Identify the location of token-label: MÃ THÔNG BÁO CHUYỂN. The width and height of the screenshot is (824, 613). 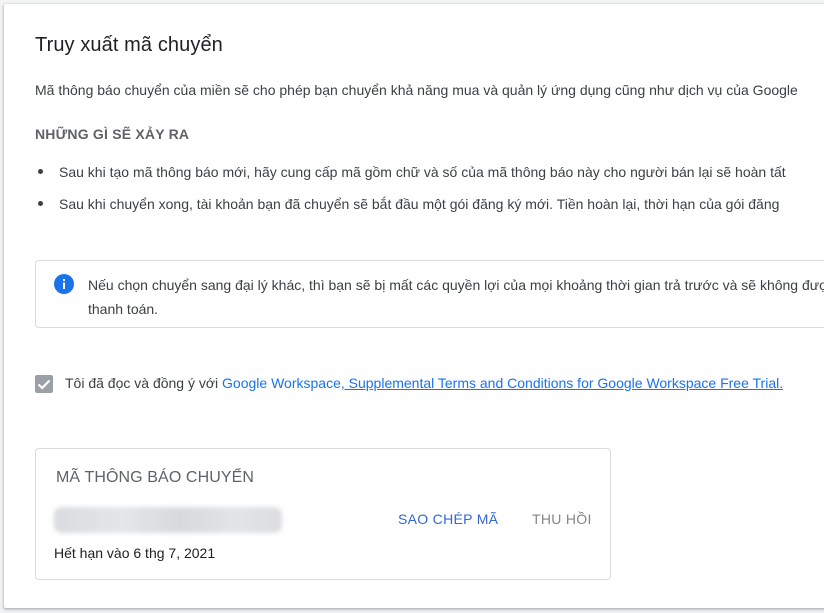
(155, 477).